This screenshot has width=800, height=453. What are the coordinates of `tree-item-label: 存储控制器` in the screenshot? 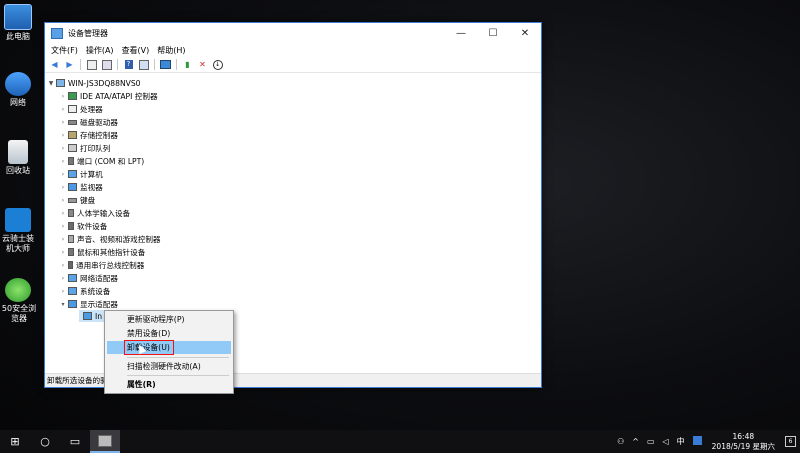 It's located at (99, 135).